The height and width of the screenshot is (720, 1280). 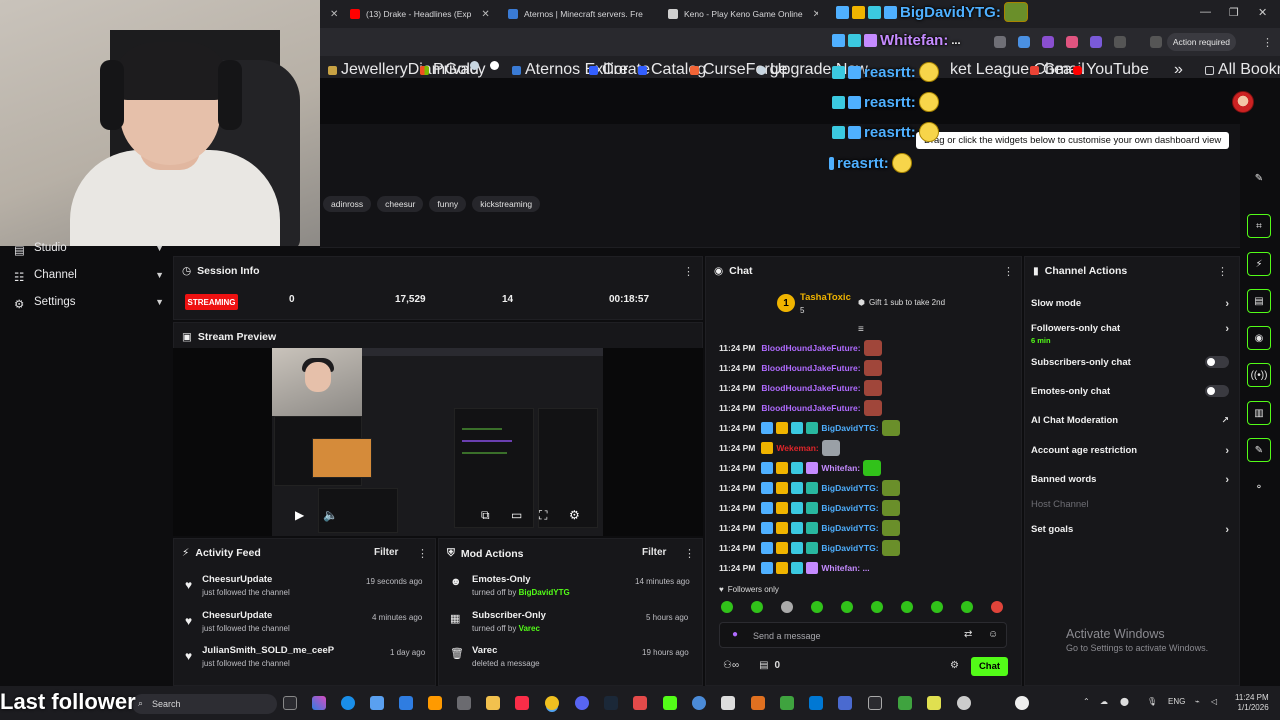 I want to click on tag: funny, so click(x=448, y=204).